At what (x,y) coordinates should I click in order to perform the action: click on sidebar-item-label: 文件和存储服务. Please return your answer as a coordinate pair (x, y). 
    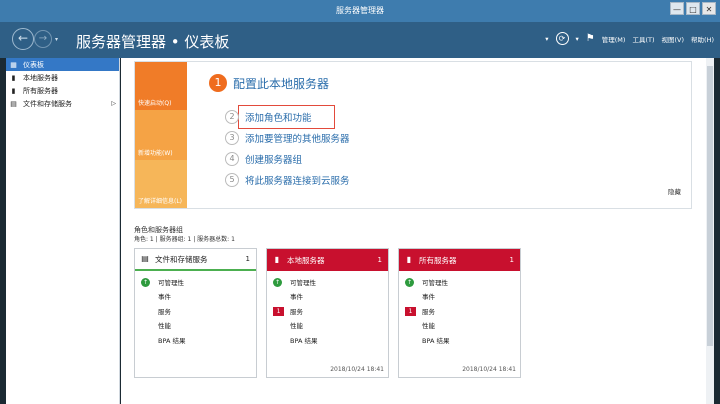
    Looking at the image, I should click on (47, 103).